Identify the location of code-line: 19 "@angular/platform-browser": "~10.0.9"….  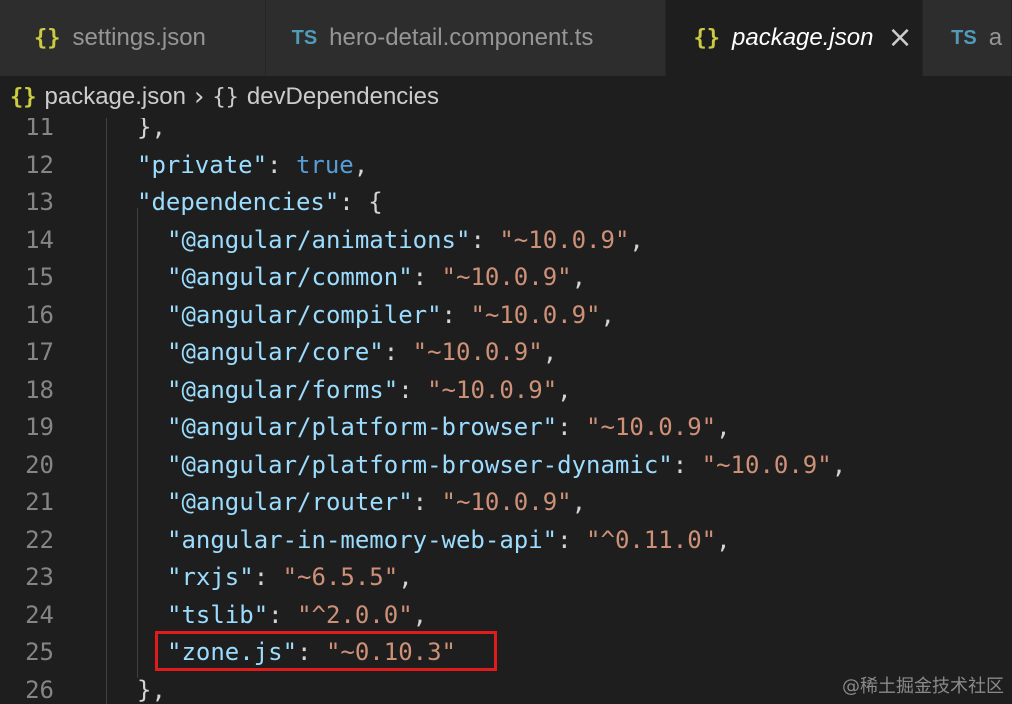
(506, 428).